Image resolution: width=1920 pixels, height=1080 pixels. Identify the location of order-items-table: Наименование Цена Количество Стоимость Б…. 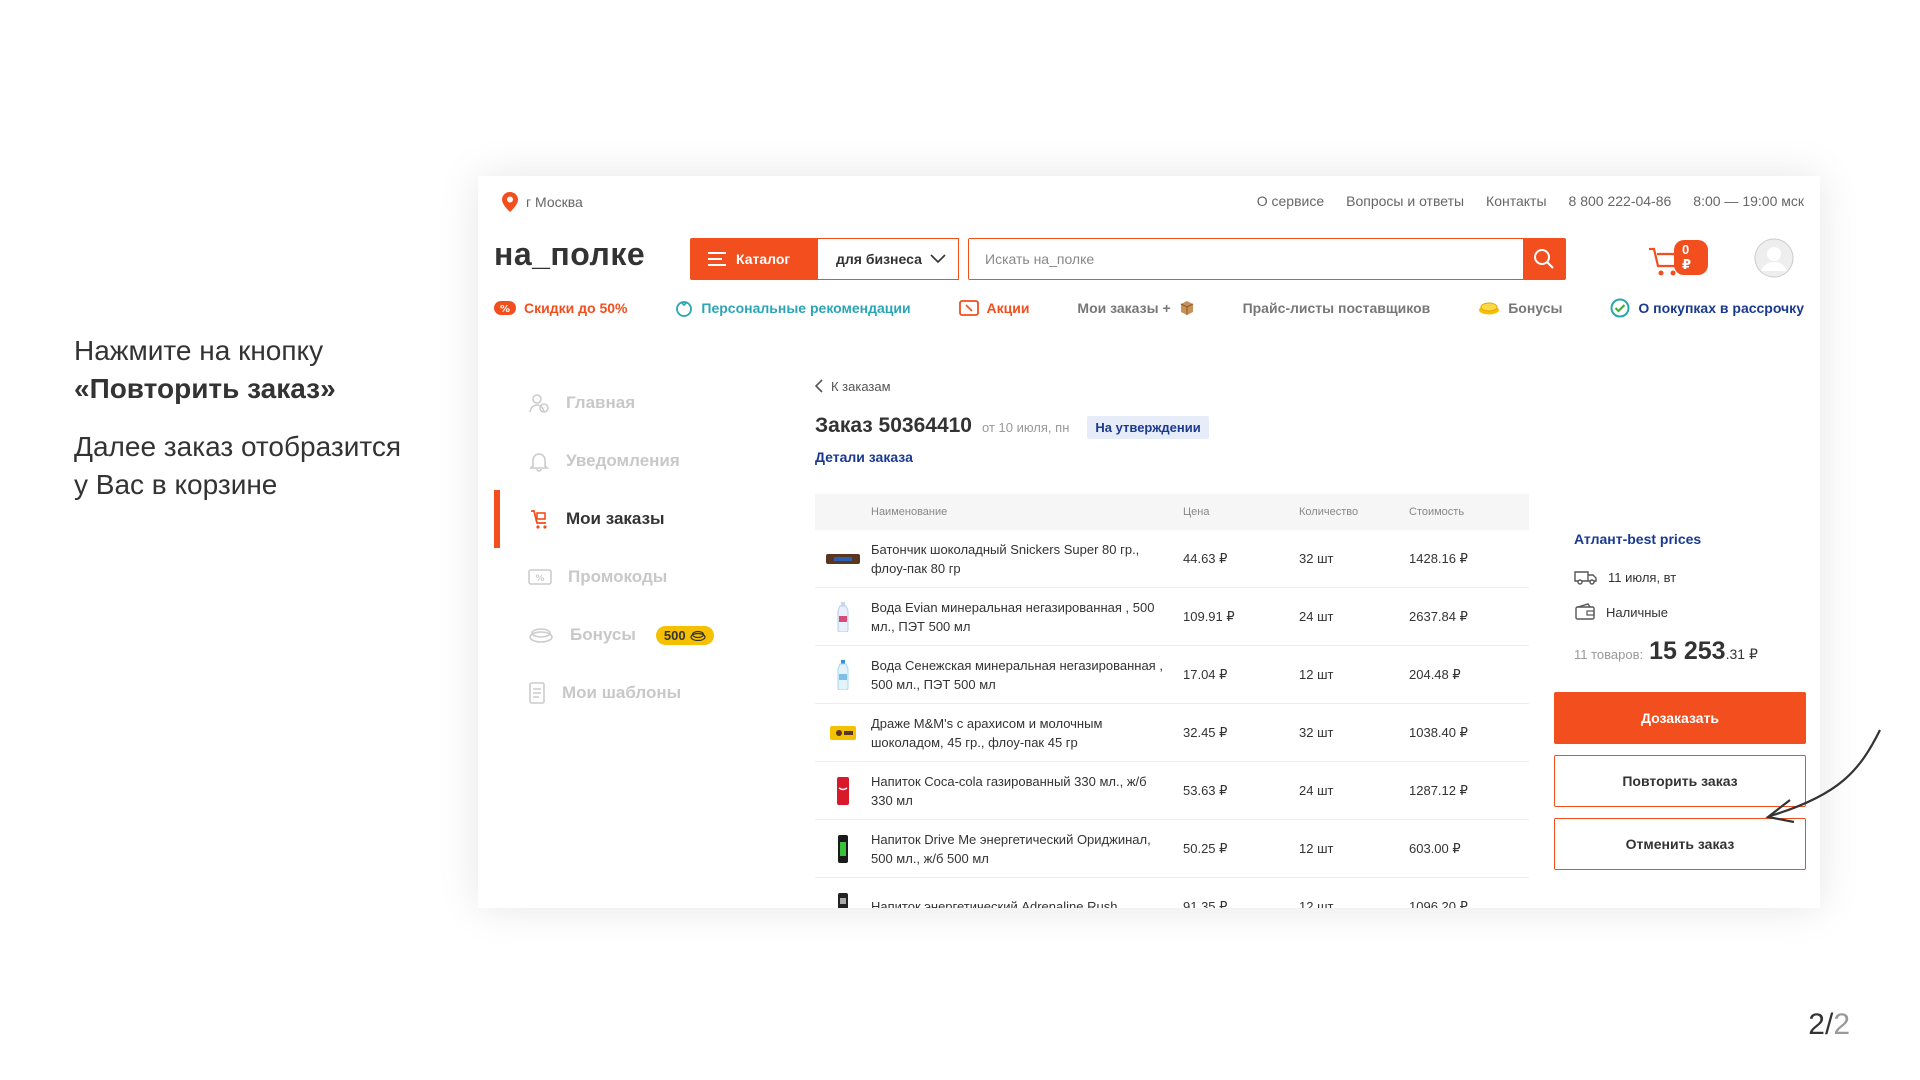
(1172, 701).